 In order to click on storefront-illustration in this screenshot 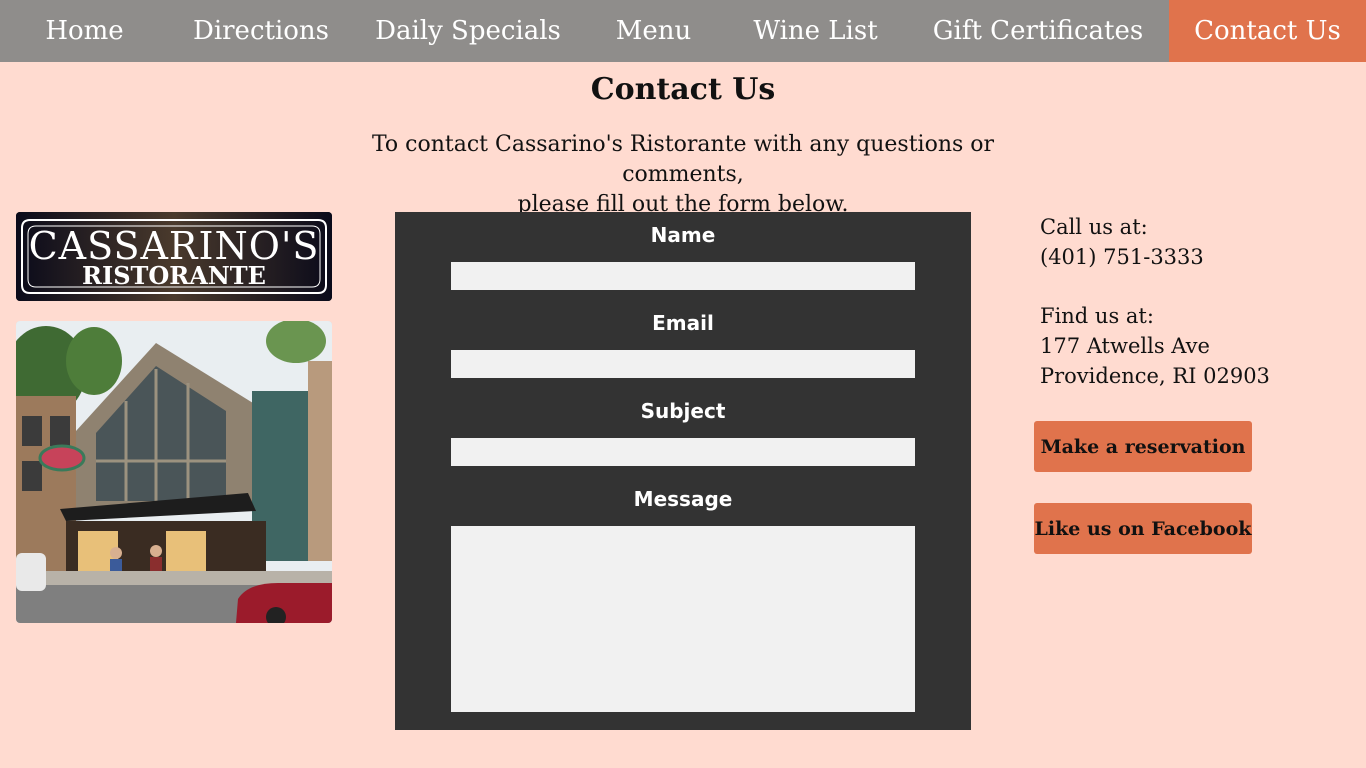, I will do `click(174, 472)`.